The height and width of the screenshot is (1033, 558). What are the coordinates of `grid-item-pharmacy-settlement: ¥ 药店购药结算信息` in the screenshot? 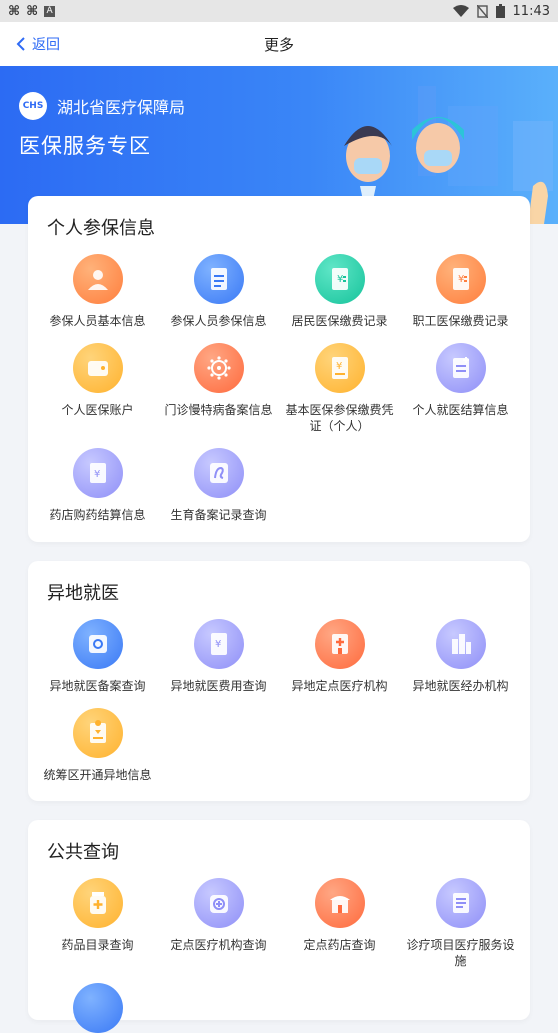 It's located at (97, 485).